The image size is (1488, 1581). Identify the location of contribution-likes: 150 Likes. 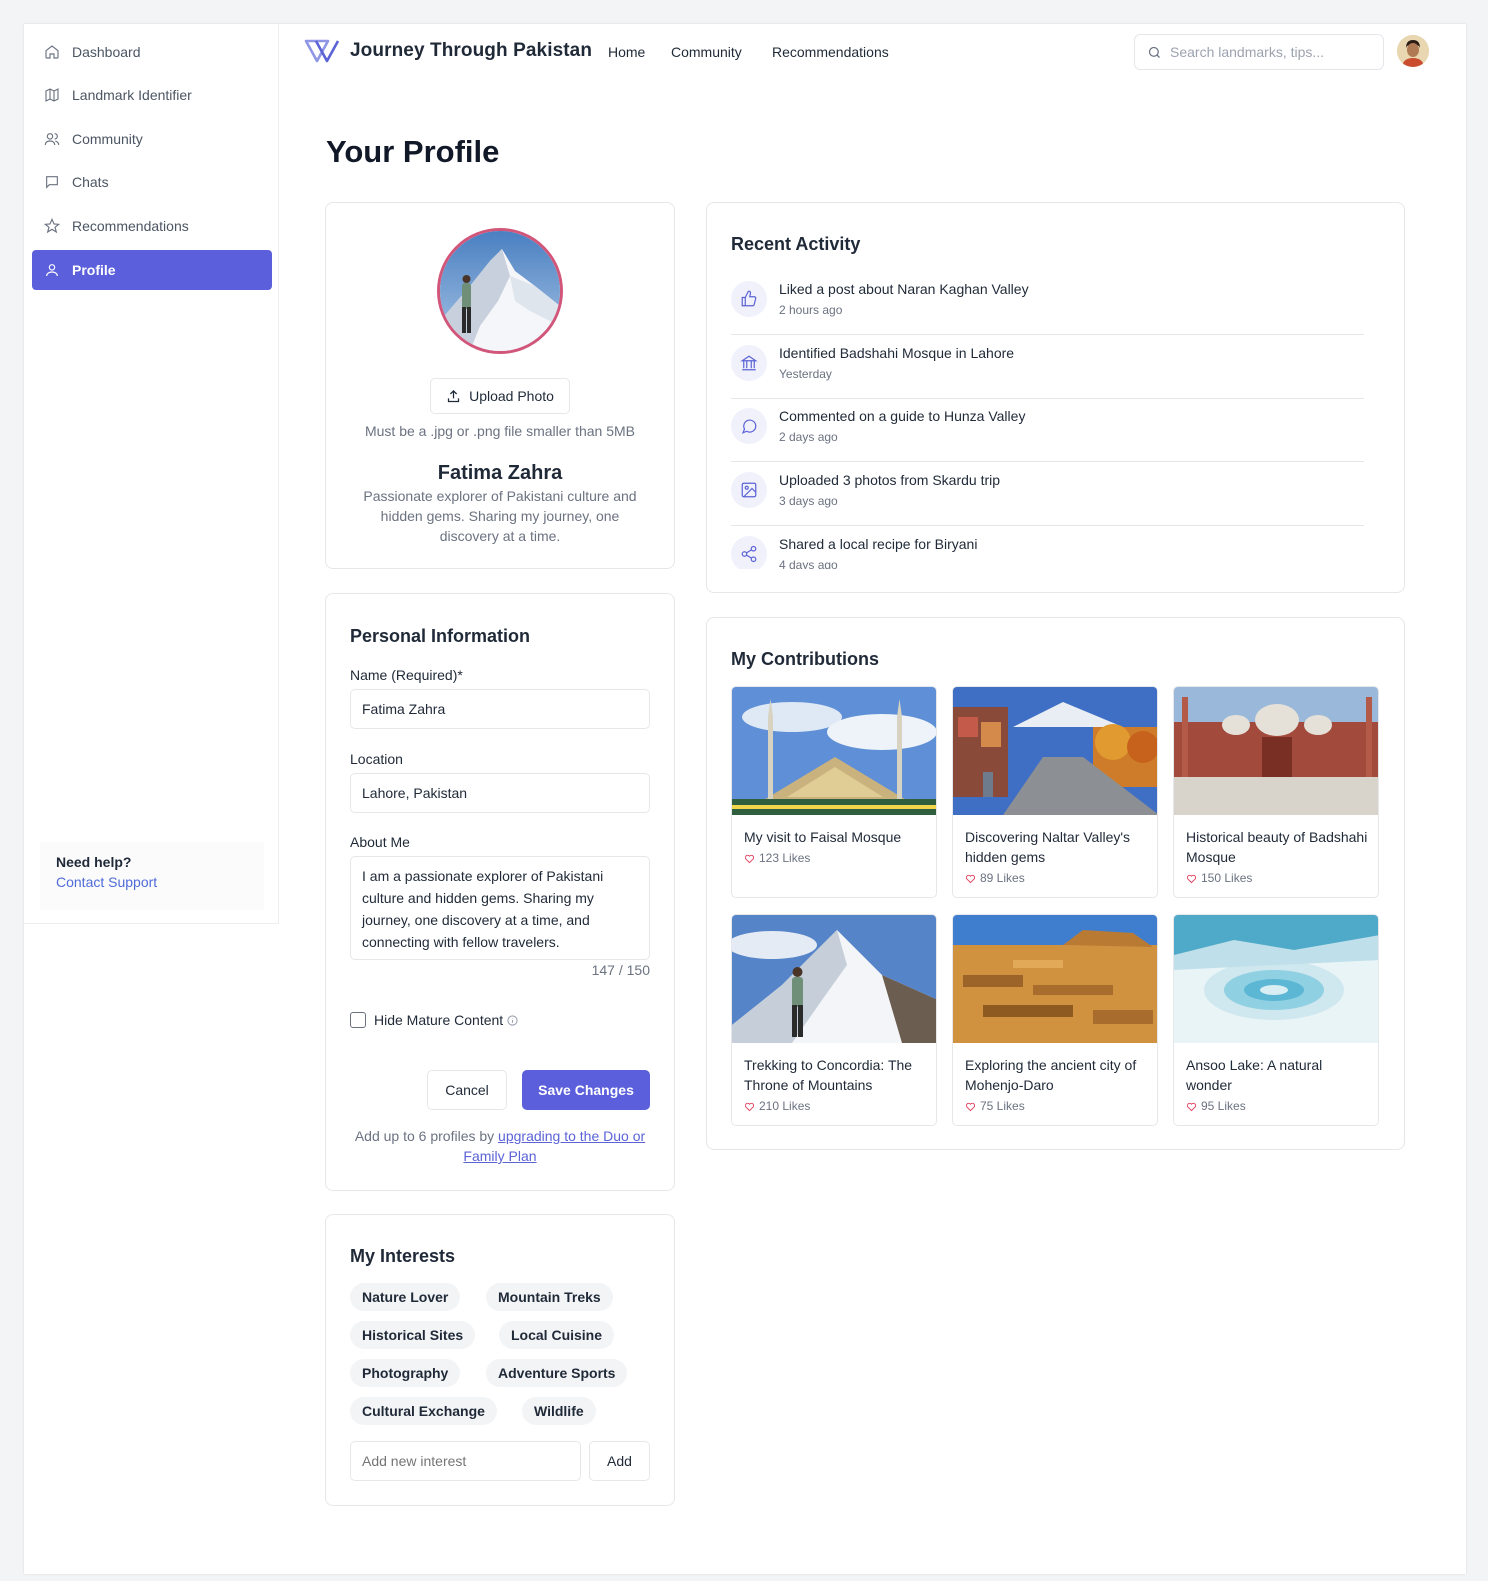
(1219, 878).